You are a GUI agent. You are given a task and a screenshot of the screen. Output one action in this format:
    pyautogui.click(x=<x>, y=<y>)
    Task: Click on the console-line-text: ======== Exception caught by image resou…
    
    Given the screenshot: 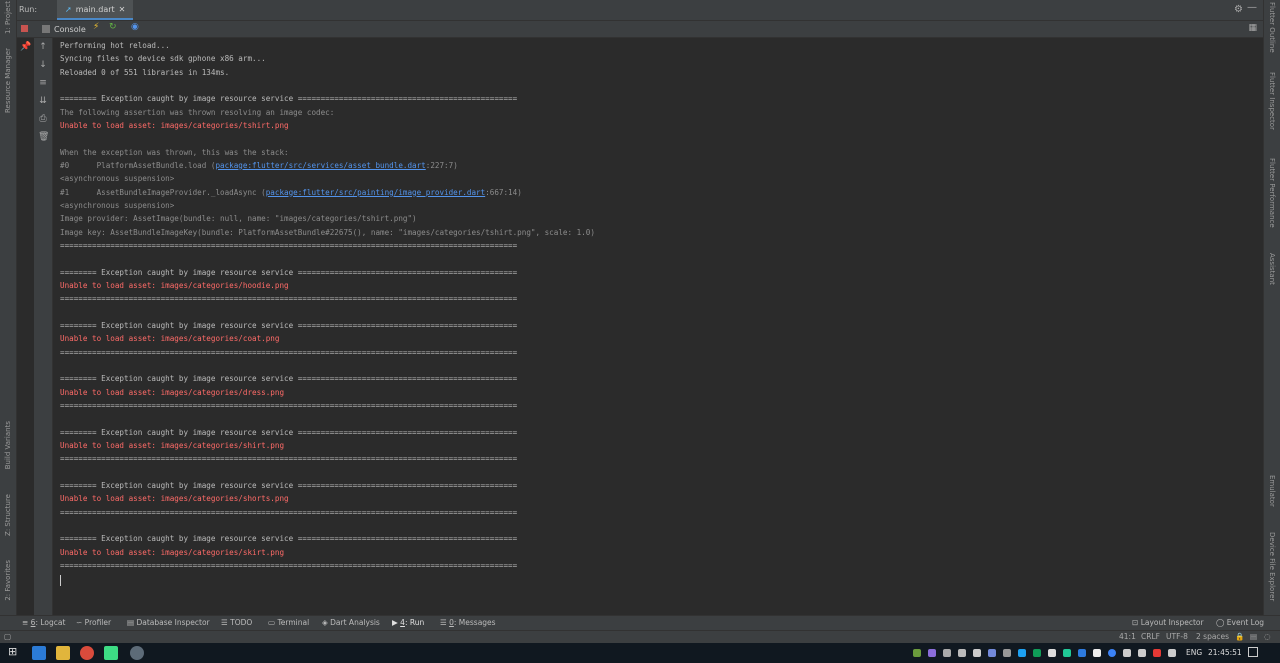 What is the action you would take?
    pyautogui.click(x=289, y=379)
    